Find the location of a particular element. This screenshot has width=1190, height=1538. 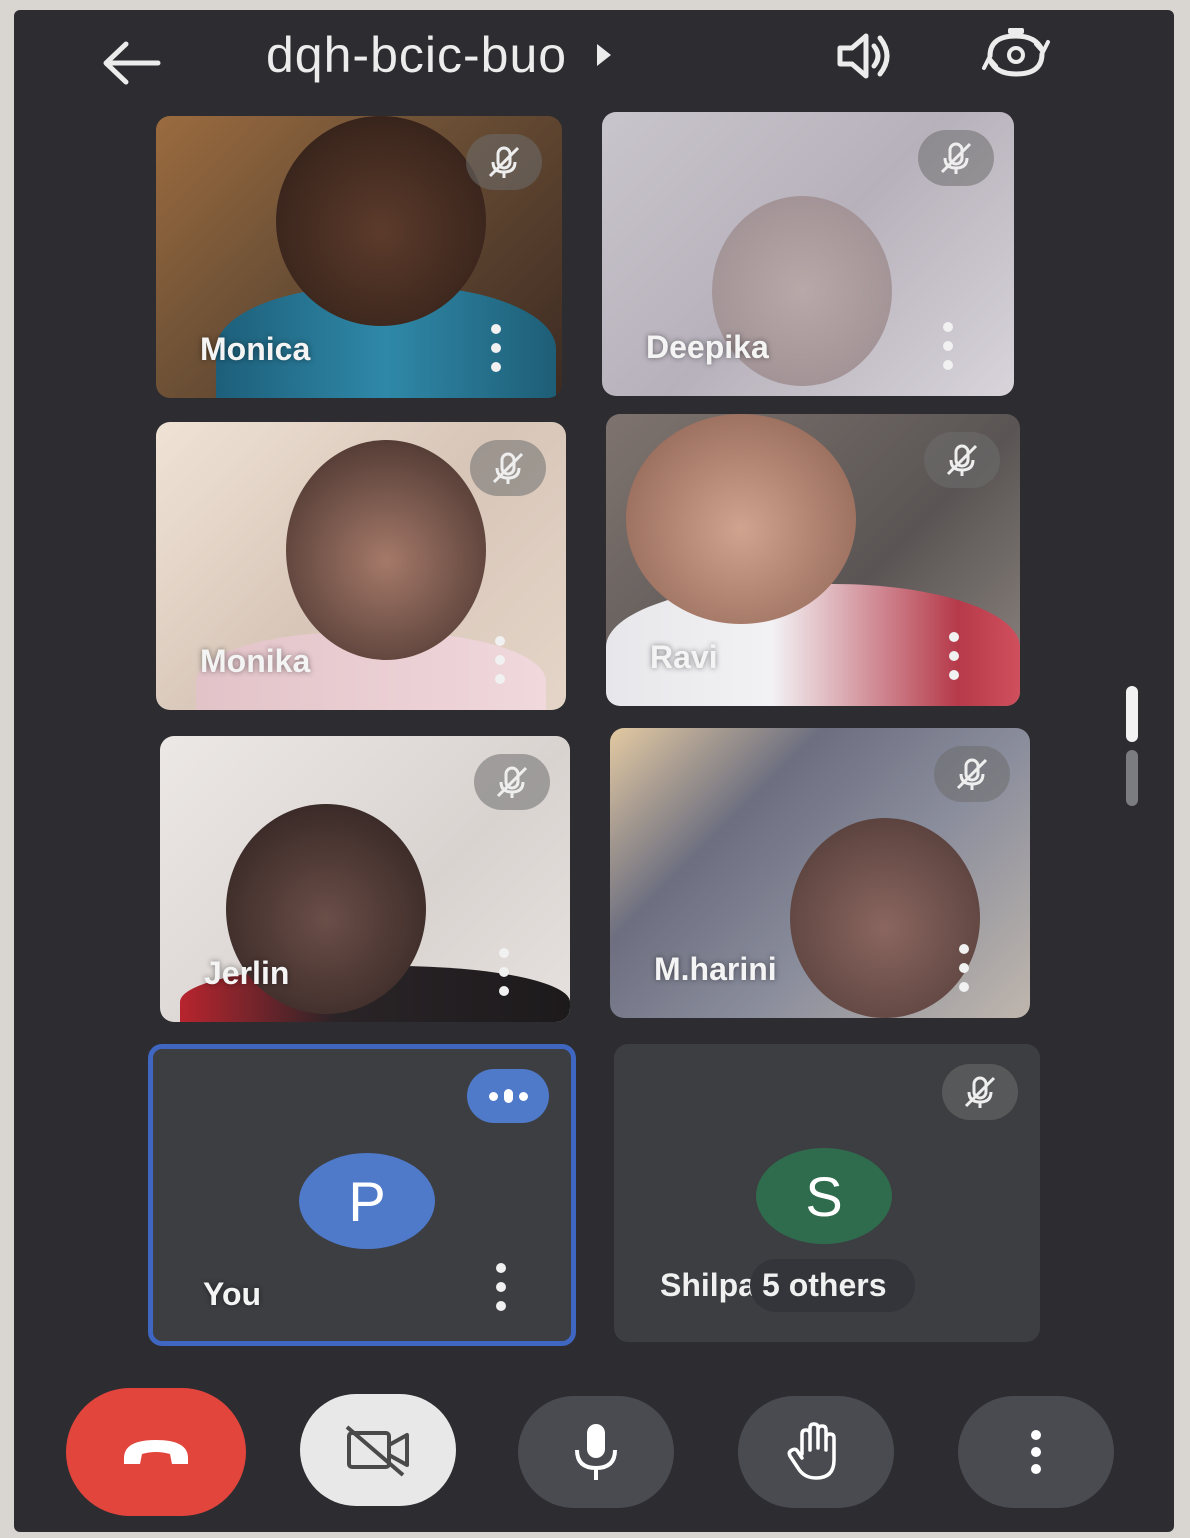

participant-tile: M.harini is located at coordinates (820, 873).